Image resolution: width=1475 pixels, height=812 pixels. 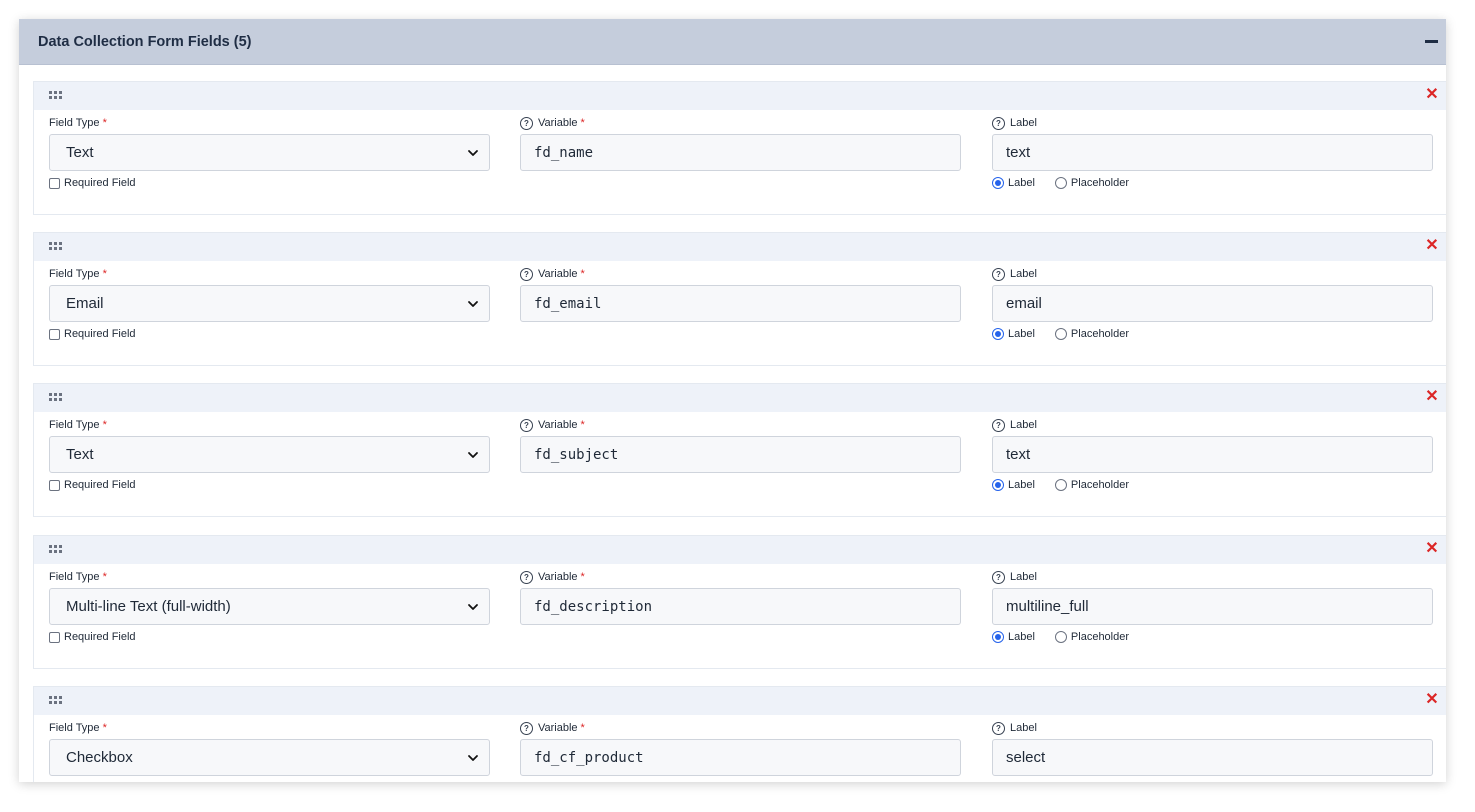 What do you see at coordinates (80, 152) in the screenshot?
I see `field-type-value: Text` at bounding box center [80, 152].